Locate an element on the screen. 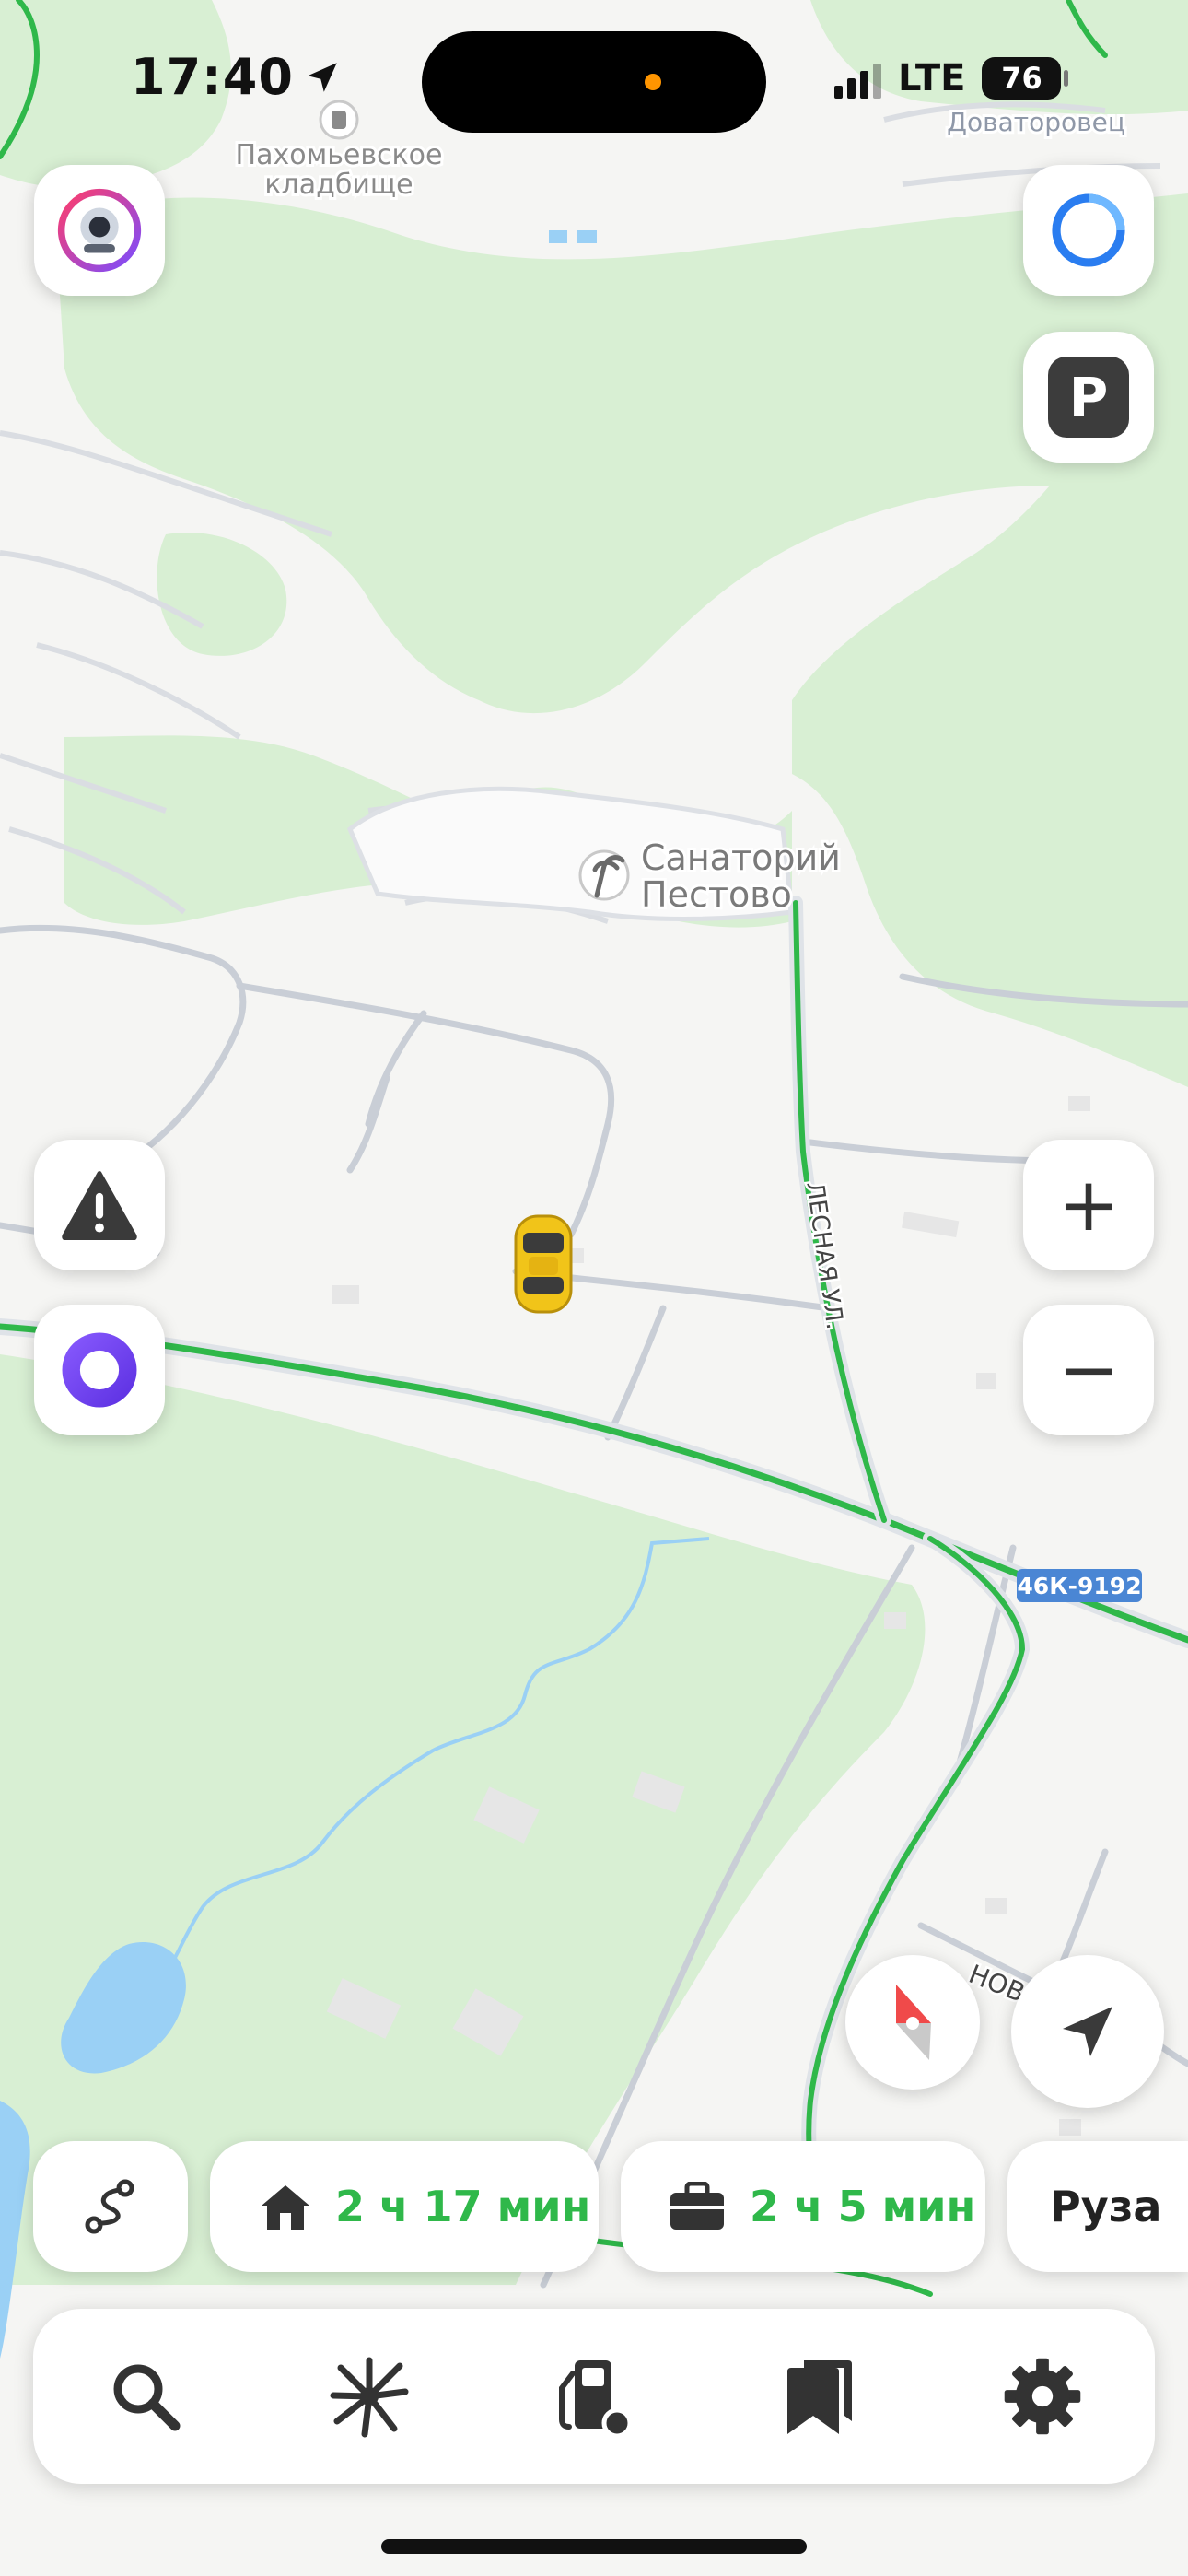 The image size is (1188, 2576). privacy-indicator is located at coordinates (653, 82).